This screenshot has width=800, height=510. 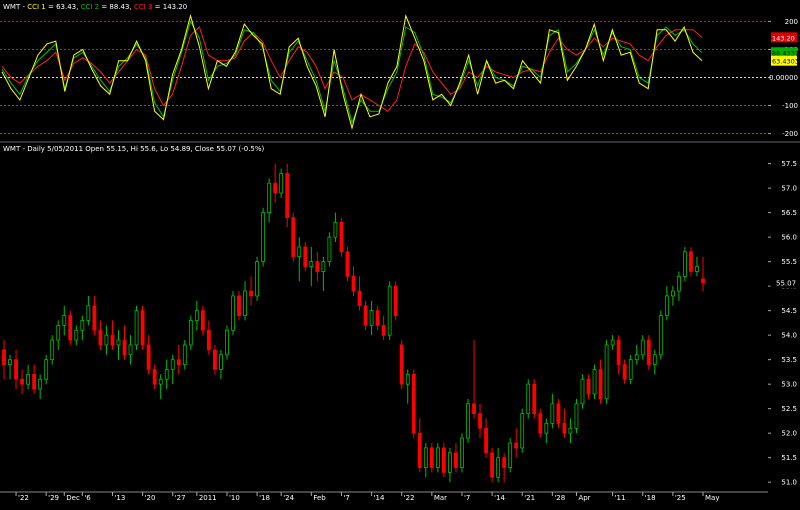 What do you see at coordinates (440, 498) in the screenshot?
I see `x-tick-label: Mar` at bounding box center [440, 498].